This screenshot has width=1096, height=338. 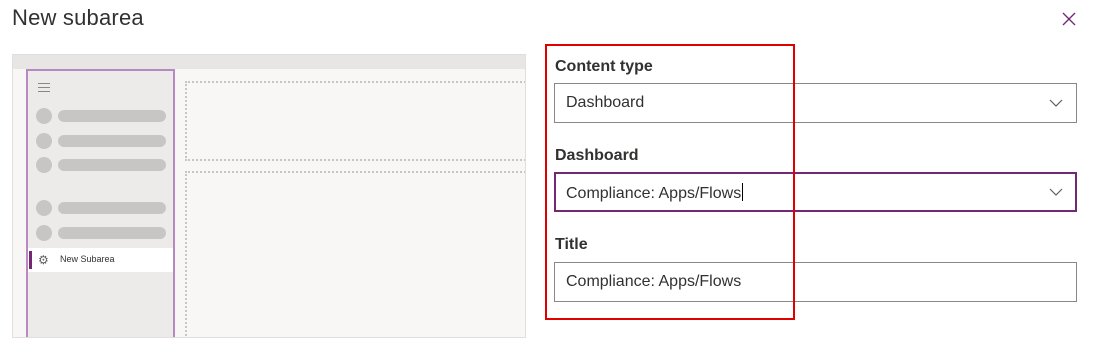 What do you see at coordinates (597, 155) in the screenshot?
I see `dashboard-label: Dashboard` at bounding box center [597, 155].